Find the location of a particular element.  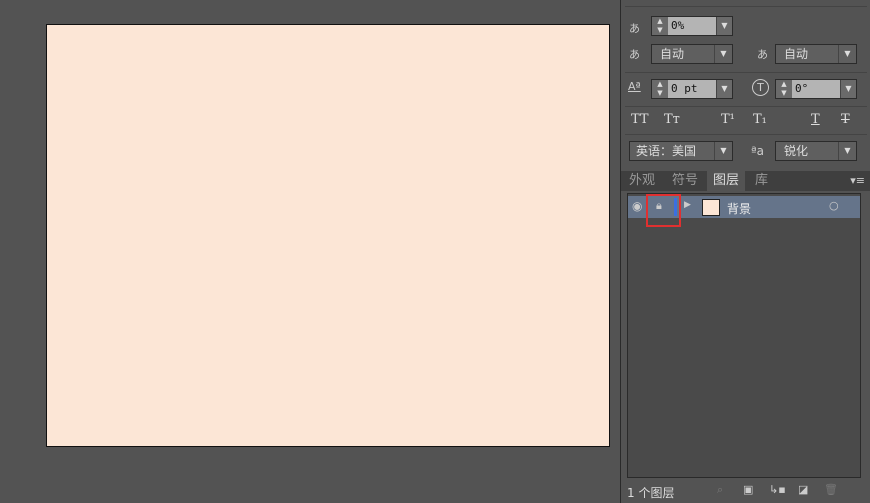

tracking-value: 0% is located at coordinates (692, 26).